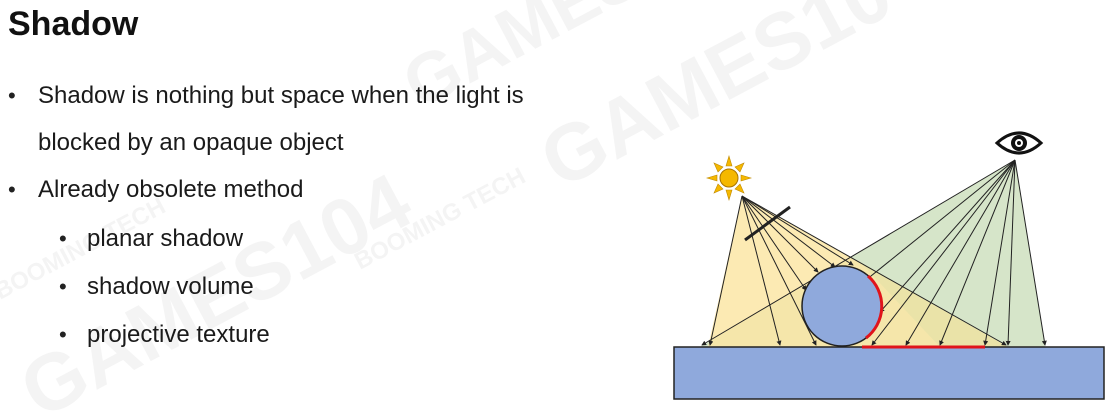  Describe the element at coordinates (889, 373) in the screenshot. I see `ground-plane` at that location.